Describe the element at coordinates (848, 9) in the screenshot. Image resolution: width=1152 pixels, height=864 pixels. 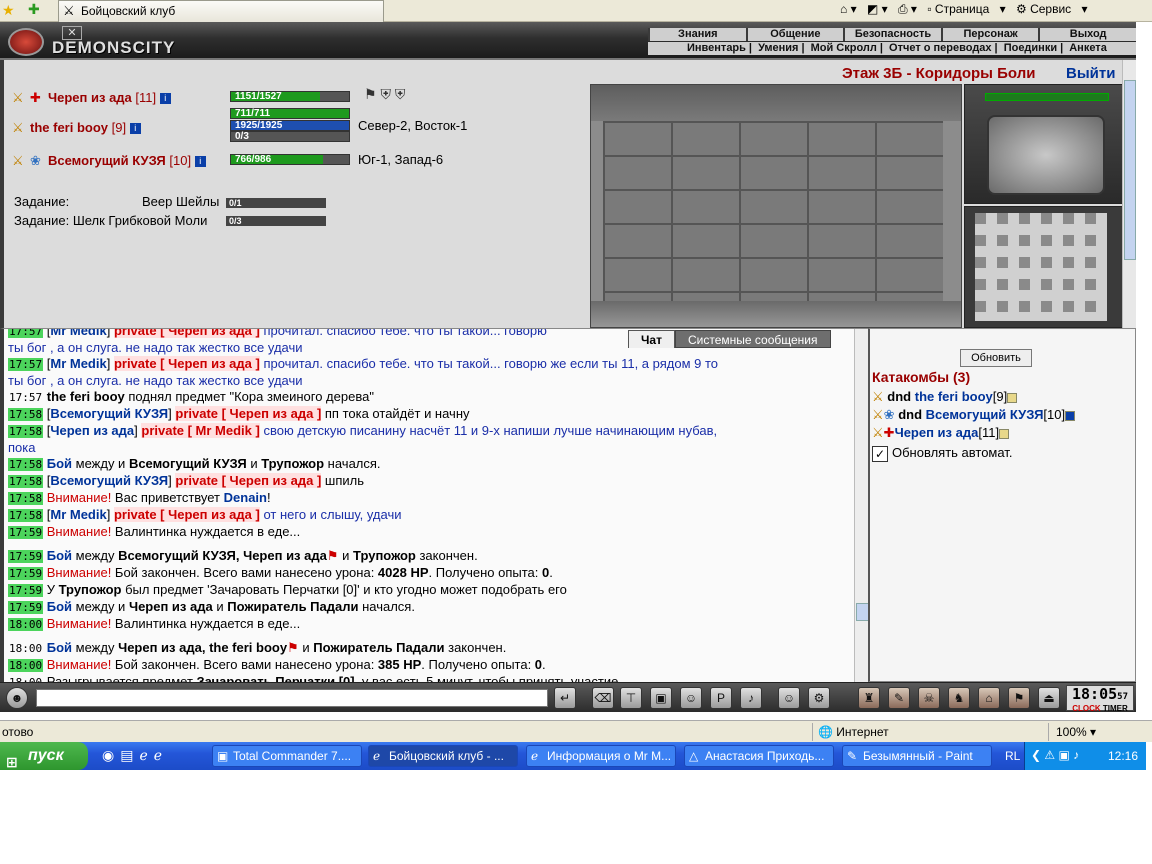
I see `home-icon: ⌂ ▾` at that location.